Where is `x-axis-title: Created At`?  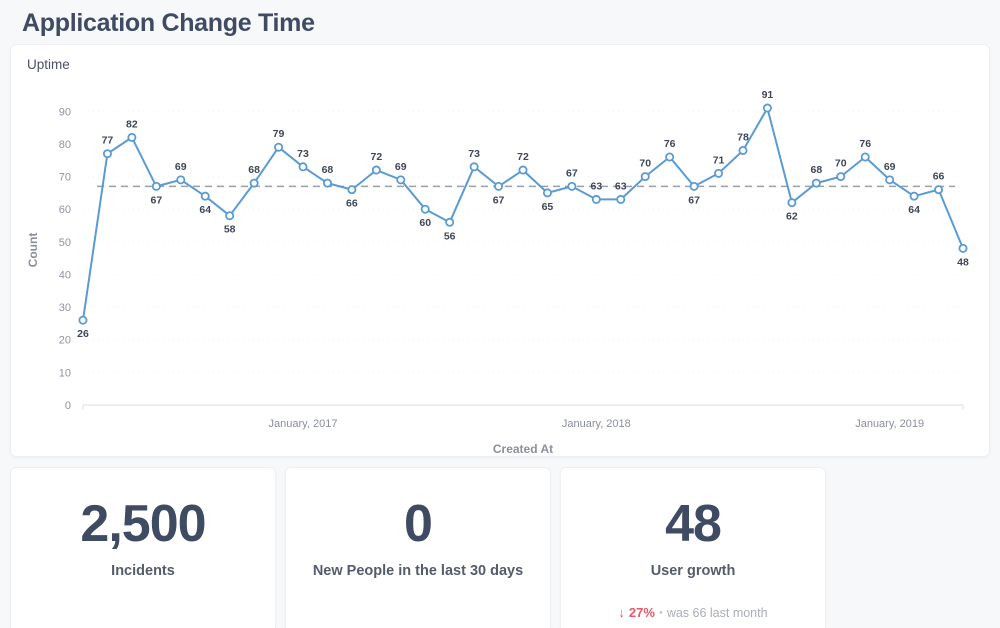 x-axis-title: Created At is located at coordinates (523, 449).